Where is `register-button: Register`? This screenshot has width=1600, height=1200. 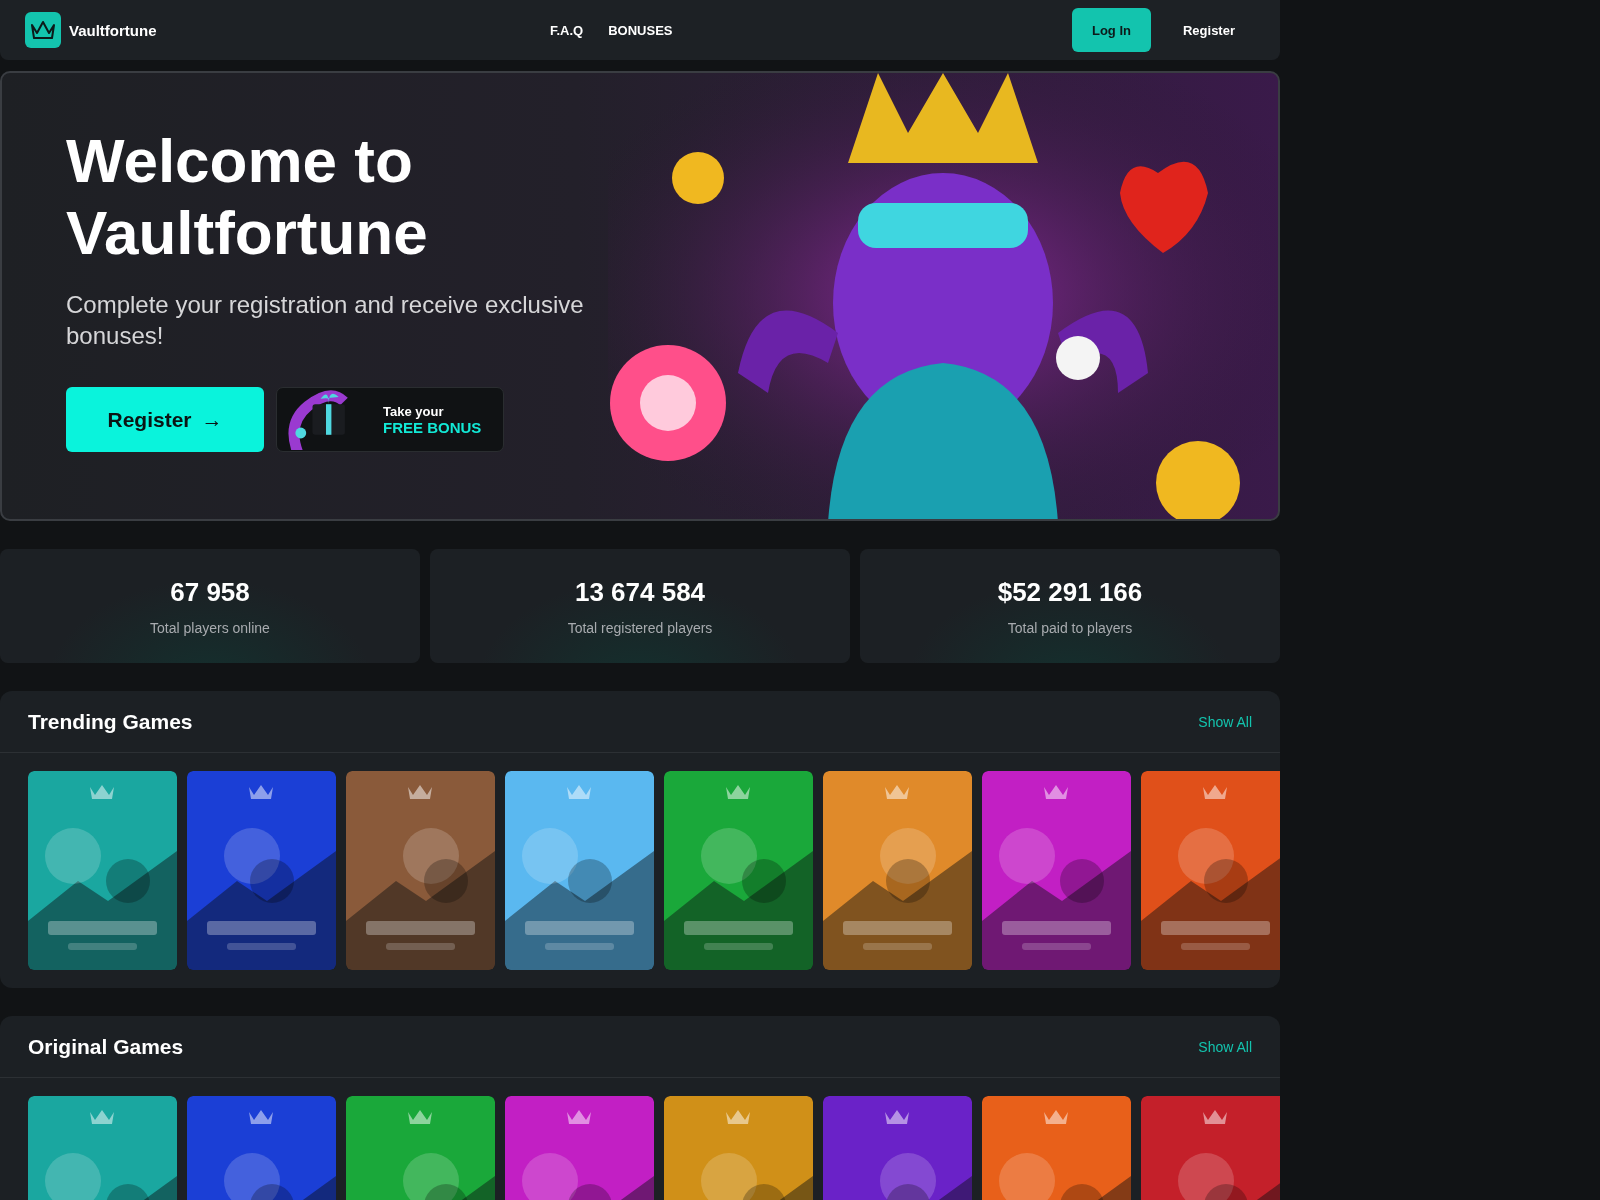
register-button: Register is located at coordinates (1208, 30).